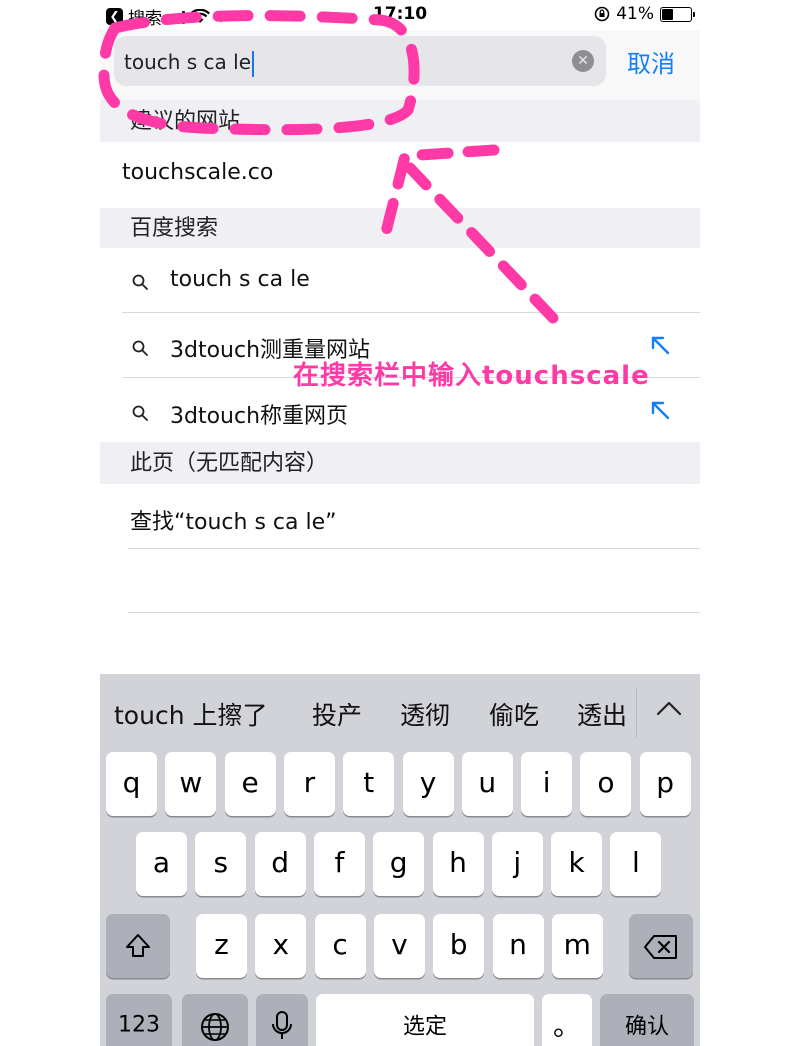 The image size is (800, 1046). I want to click on space-key-label: 选定, so click(424, 1027).